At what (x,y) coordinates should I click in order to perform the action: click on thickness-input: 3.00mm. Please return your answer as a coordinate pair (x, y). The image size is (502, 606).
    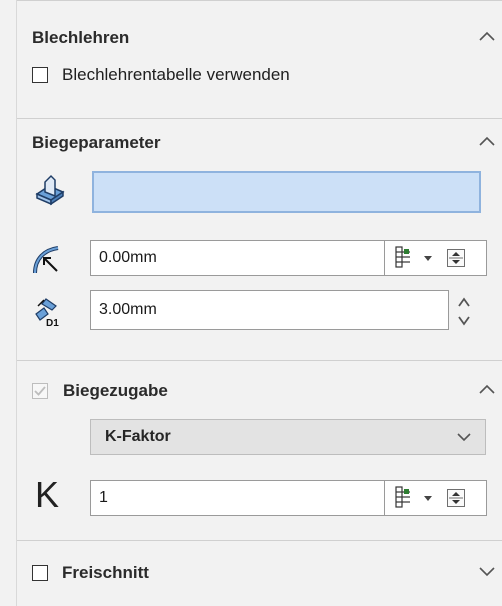
    Looking at the image, I should click on (269, 310).